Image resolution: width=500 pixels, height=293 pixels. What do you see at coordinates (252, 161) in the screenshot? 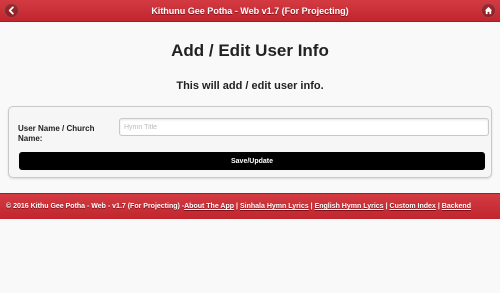
I see `save-update-button: Save/Update` at bounding box center [252, 161].